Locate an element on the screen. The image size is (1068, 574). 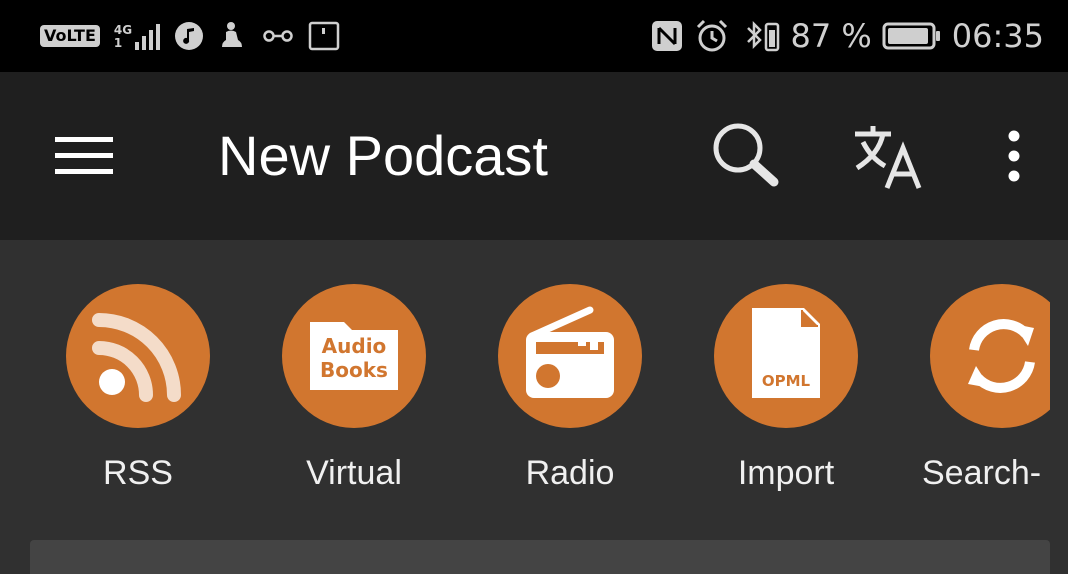
audio-books-text: Audio Books is located at coordinates (354, 358).